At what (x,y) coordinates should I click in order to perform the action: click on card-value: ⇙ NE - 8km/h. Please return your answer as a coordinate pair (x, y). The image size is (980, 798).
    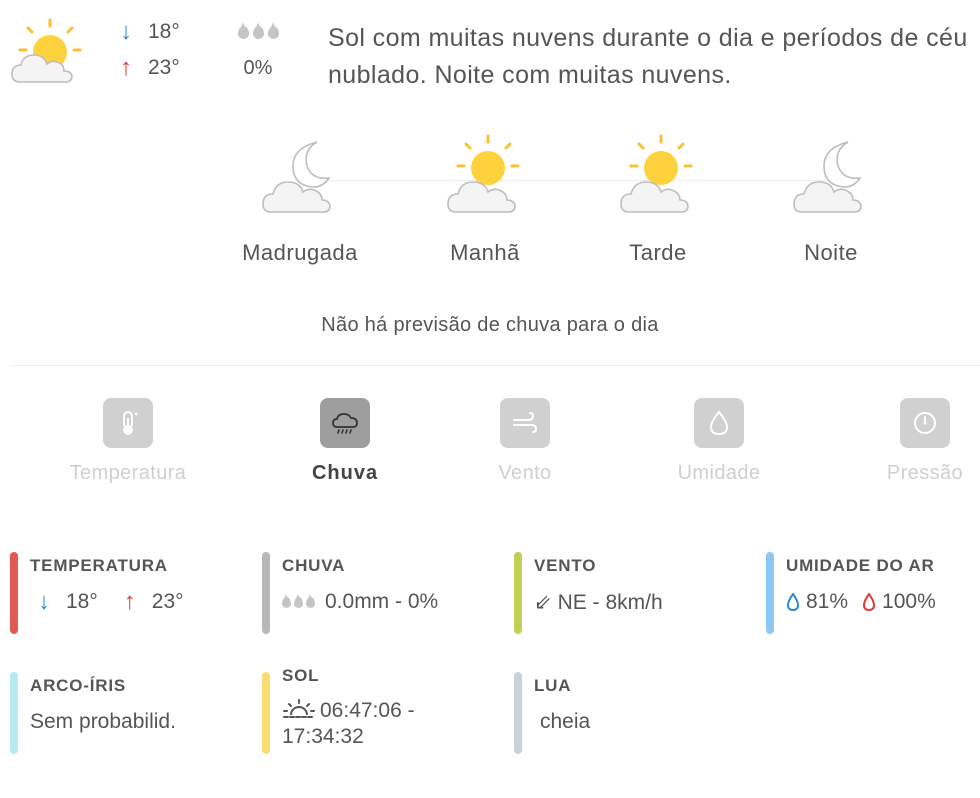
    Looking at the image, I should click on (598, 602).